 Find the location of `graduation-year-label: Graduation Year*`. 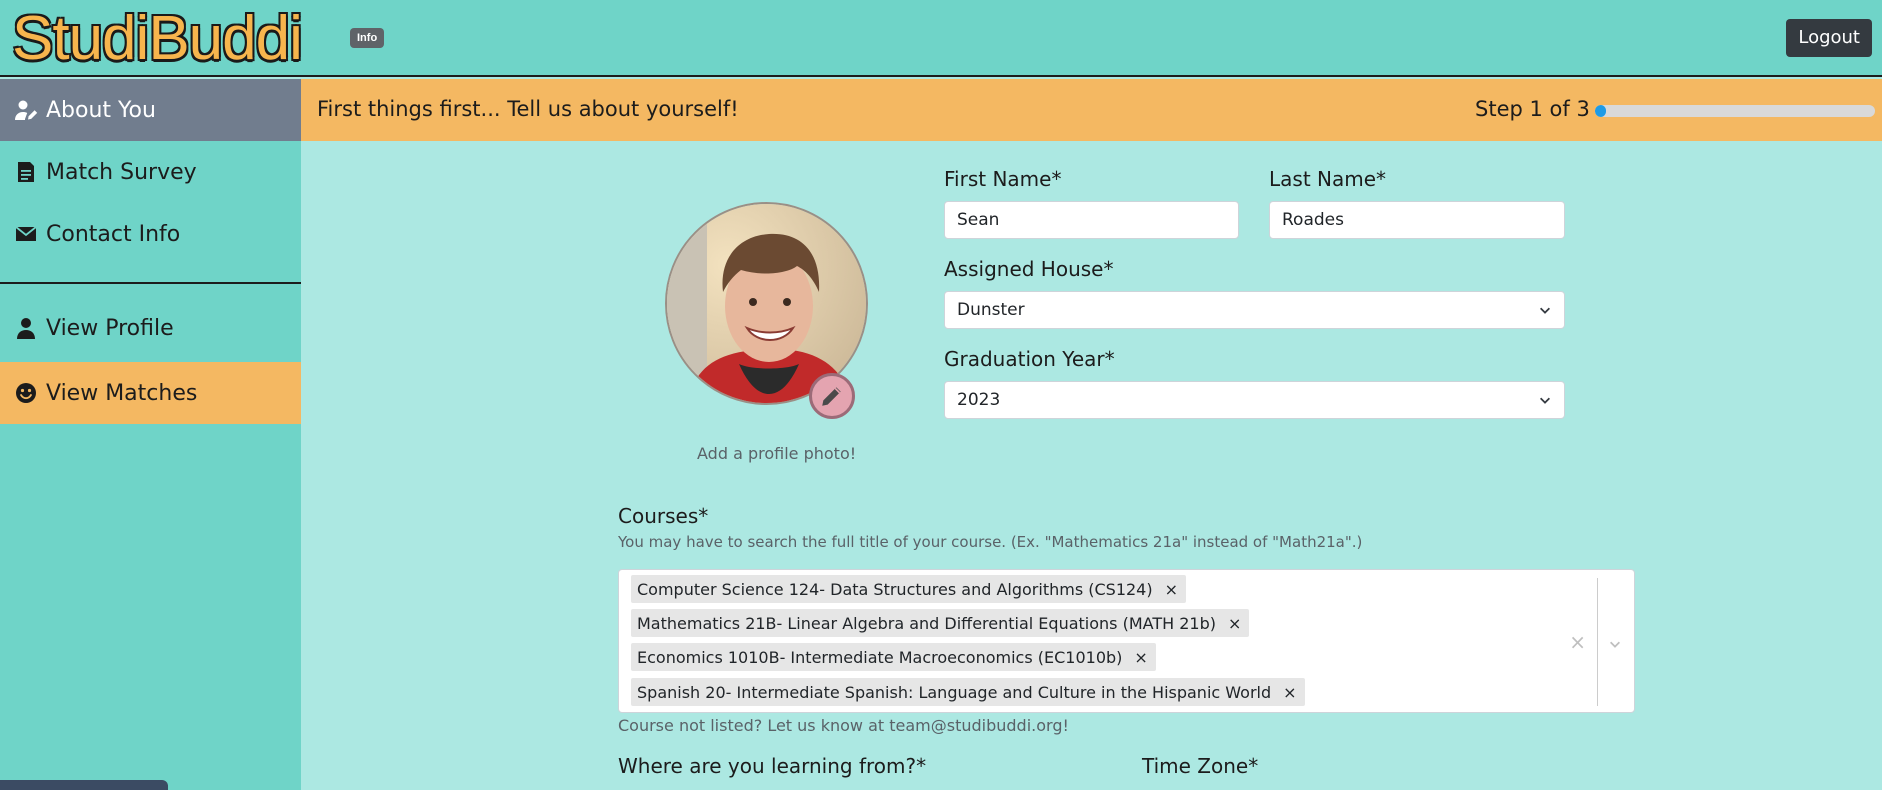

graduation-year-label: Graduation Year* is located at coordinates (1029, 359).